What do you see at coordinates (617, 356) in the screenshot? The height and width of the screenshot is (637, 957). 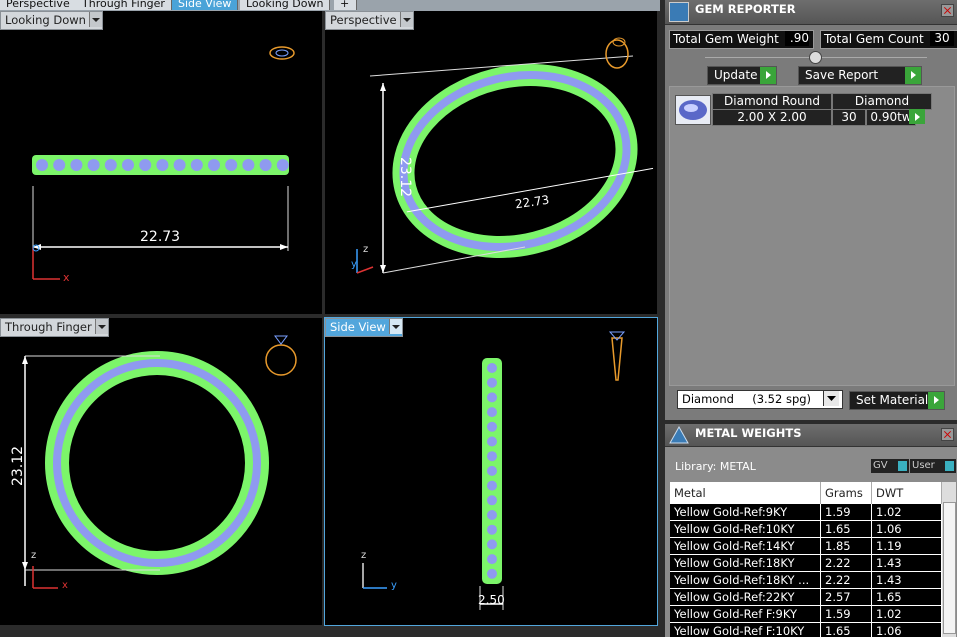 I see `ring-icon-side-view` at bounding box center [617, 356].